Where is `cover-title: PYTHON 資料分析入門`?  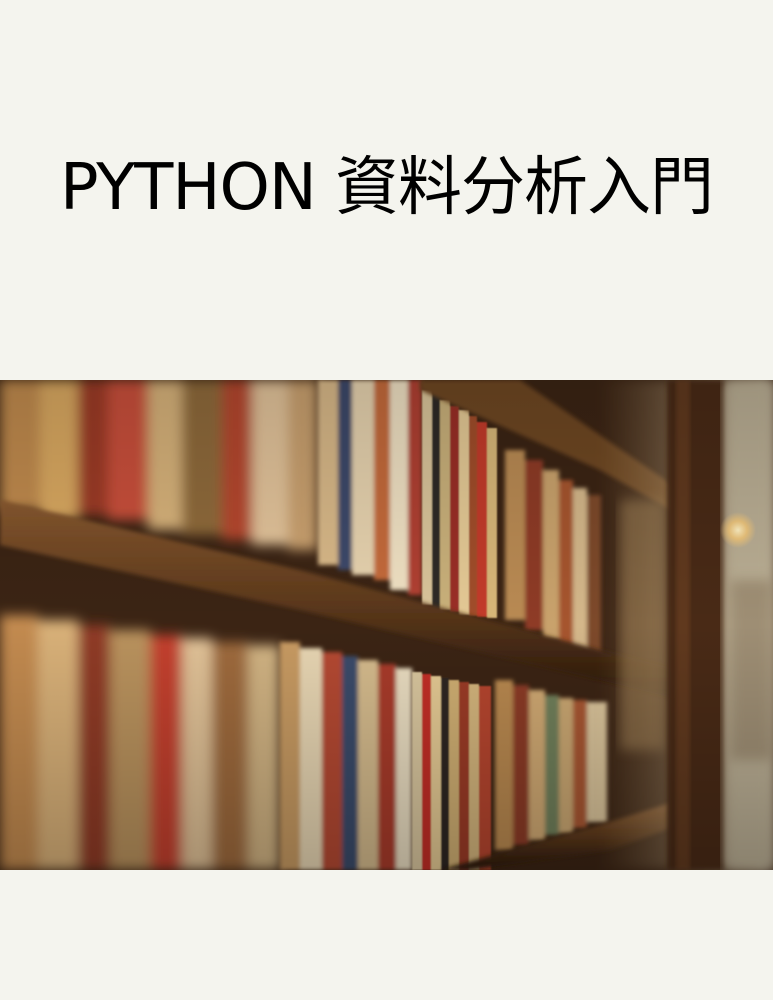
cover-title: PYTHON 資料分析入門 is located at coordinates (386, 188).